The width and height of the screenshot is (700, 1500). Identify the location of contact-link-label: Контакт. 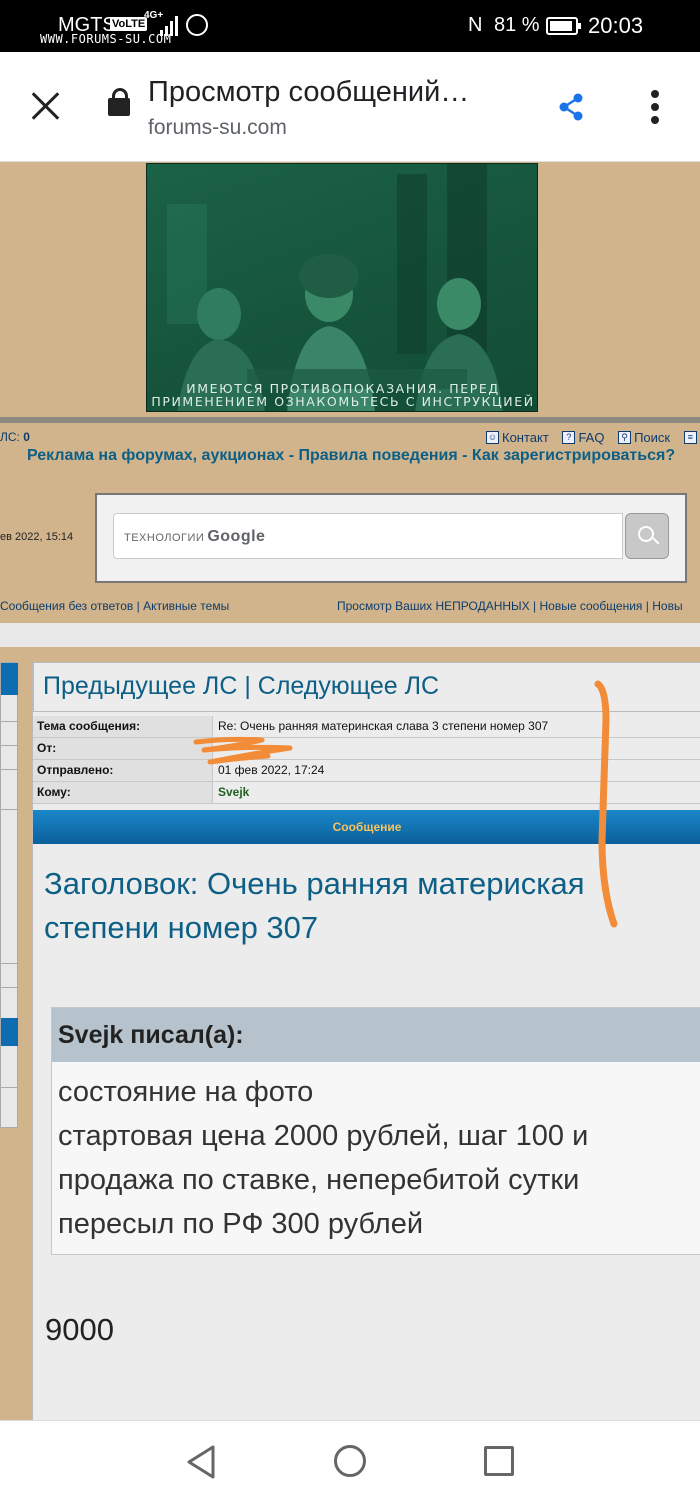
(525, 437).